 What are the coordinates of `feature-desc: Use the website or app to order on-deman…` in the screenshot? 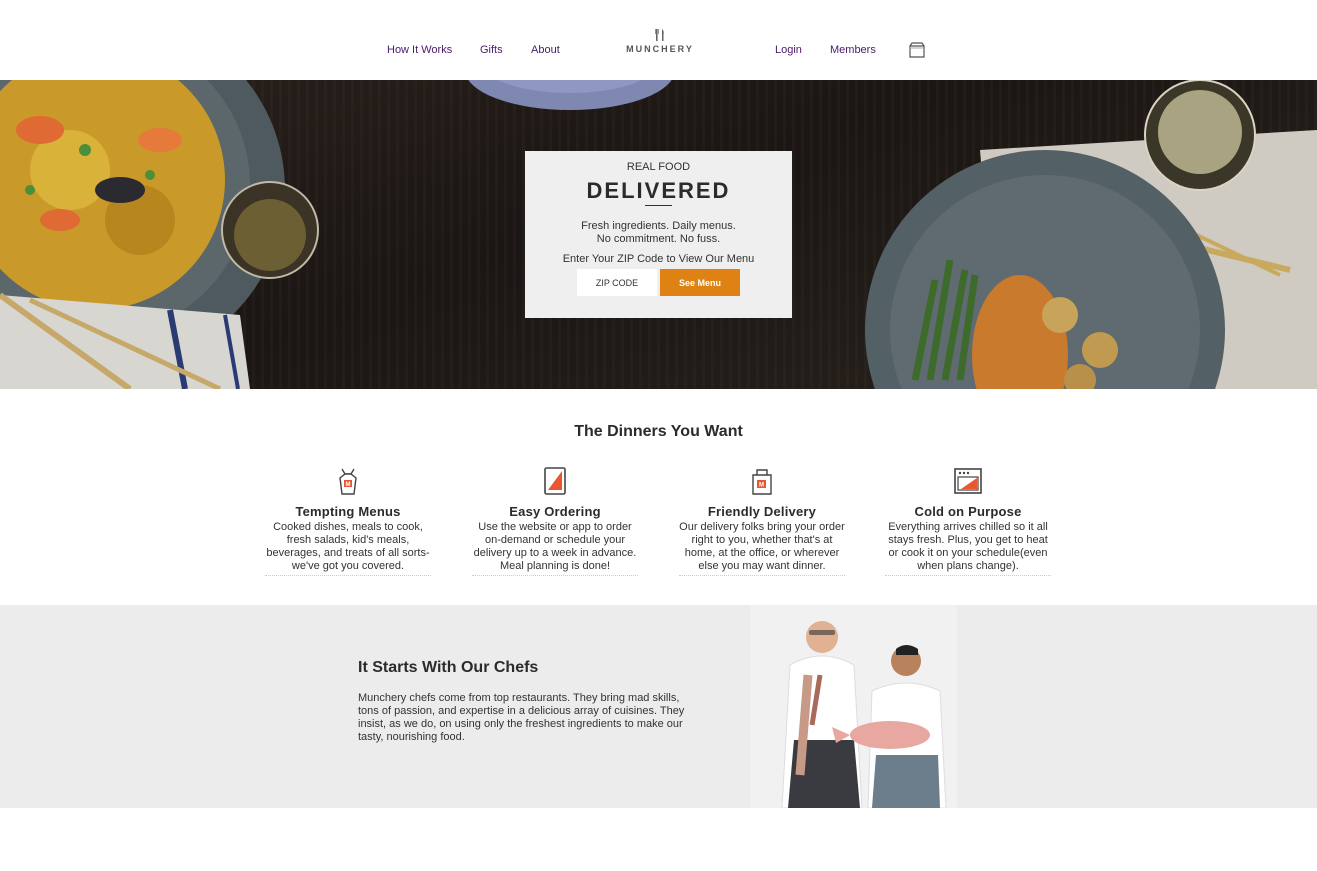 It's located at (555, 548).